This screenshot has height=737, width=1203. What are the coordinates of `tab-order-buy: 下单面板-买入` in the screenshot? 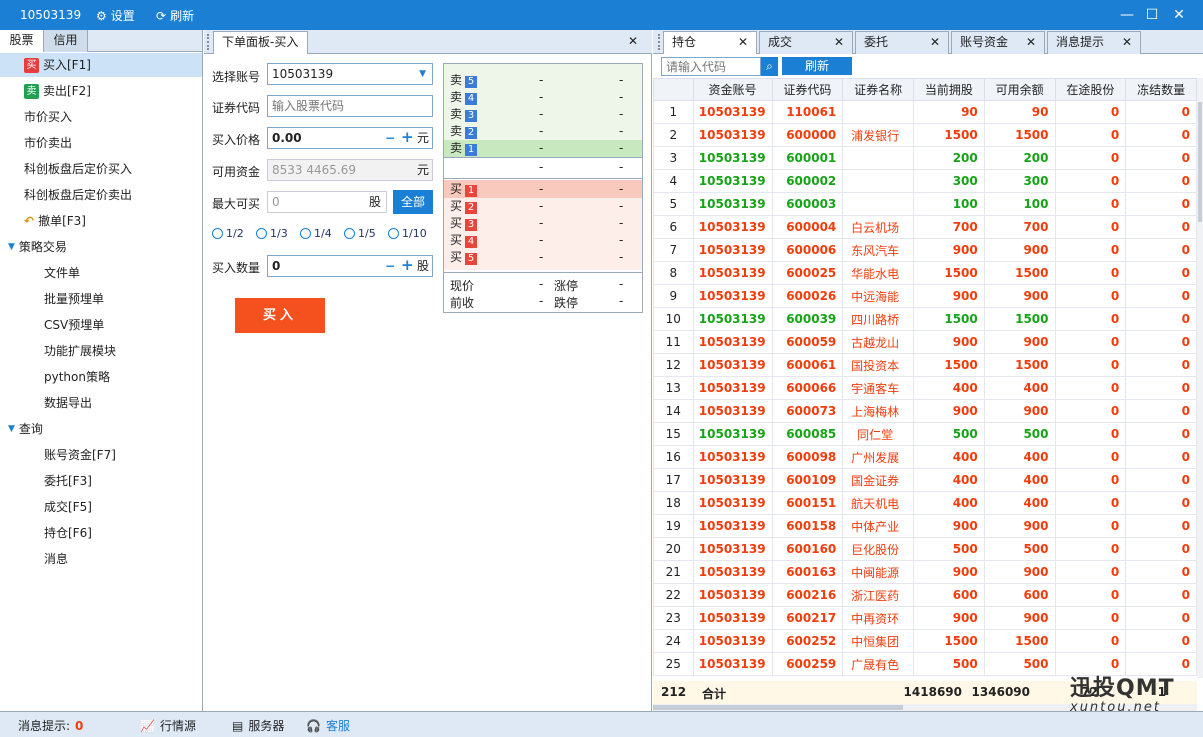 It's located at (260, 42).